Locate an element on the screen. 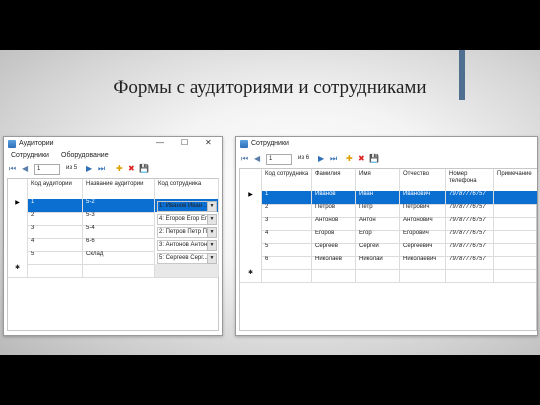 This screenshot has width=540, height=405. table-cell: Петрович is located at coordinates (423, 210).